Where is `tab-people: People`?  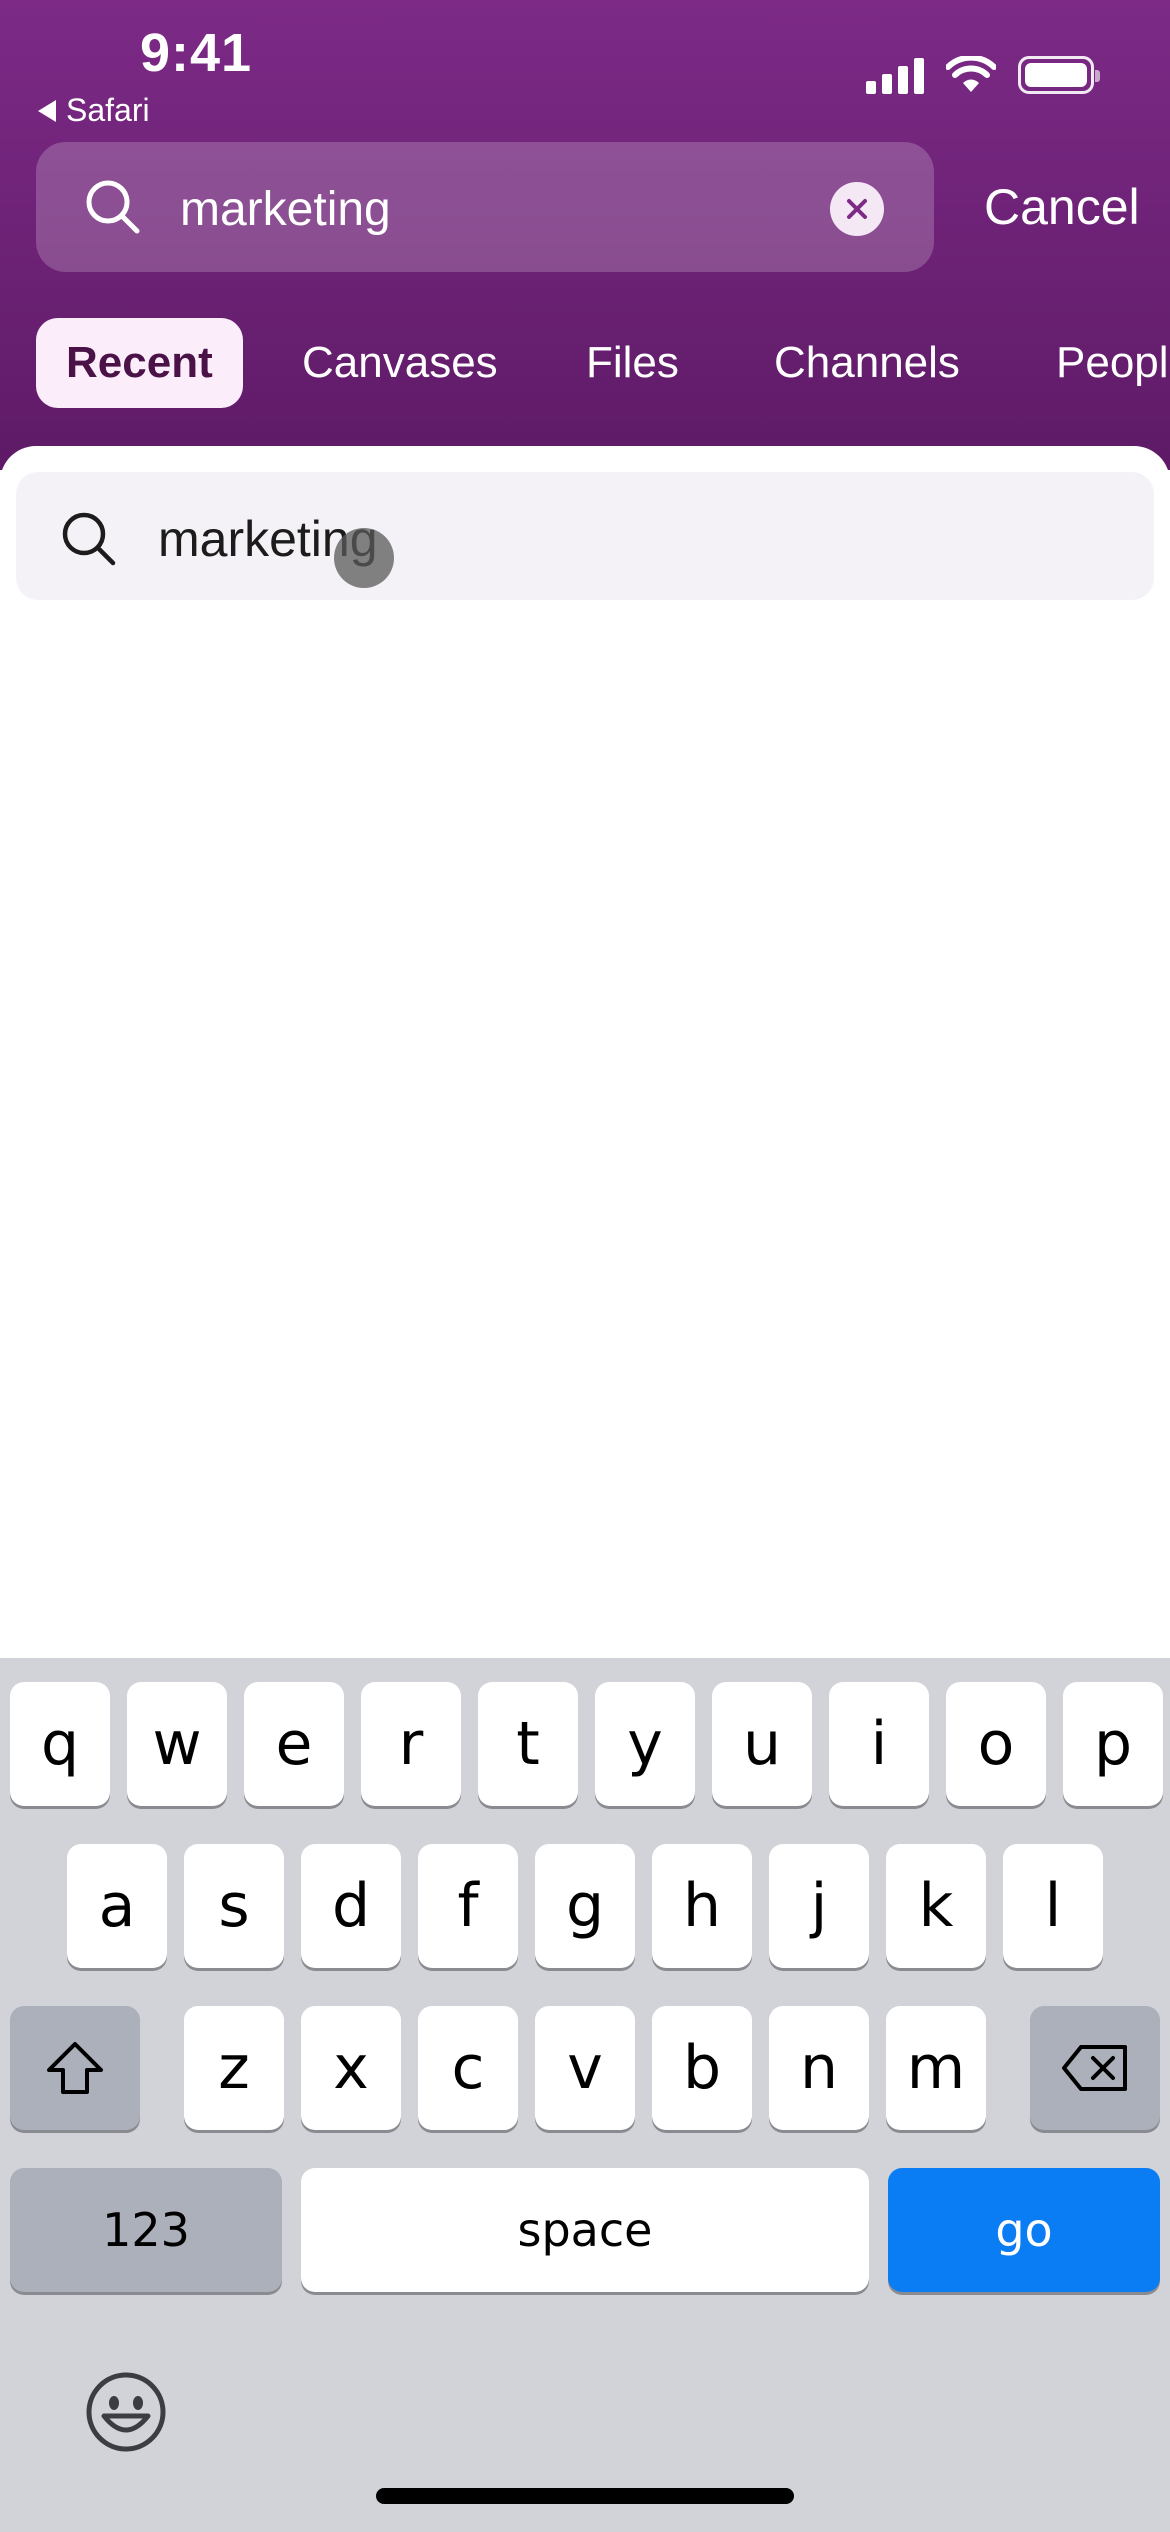
tab-people: People is located at coordinates (1113, 363).